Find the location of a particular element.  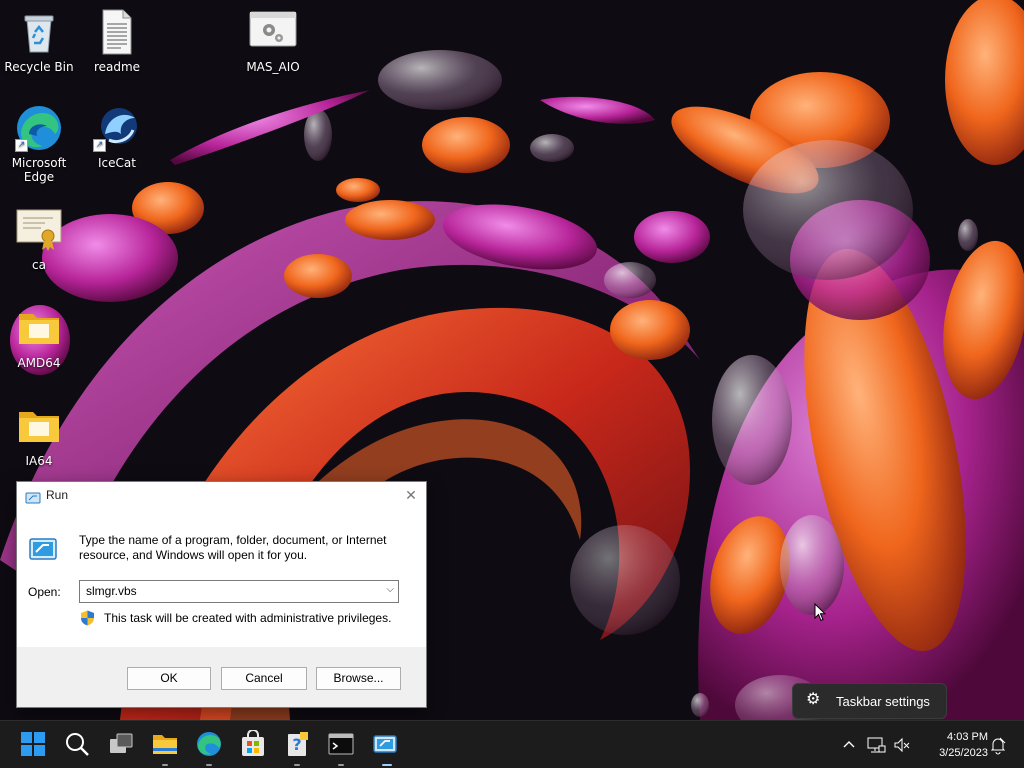

ok-button: OK is located at coordinates (169, 678).